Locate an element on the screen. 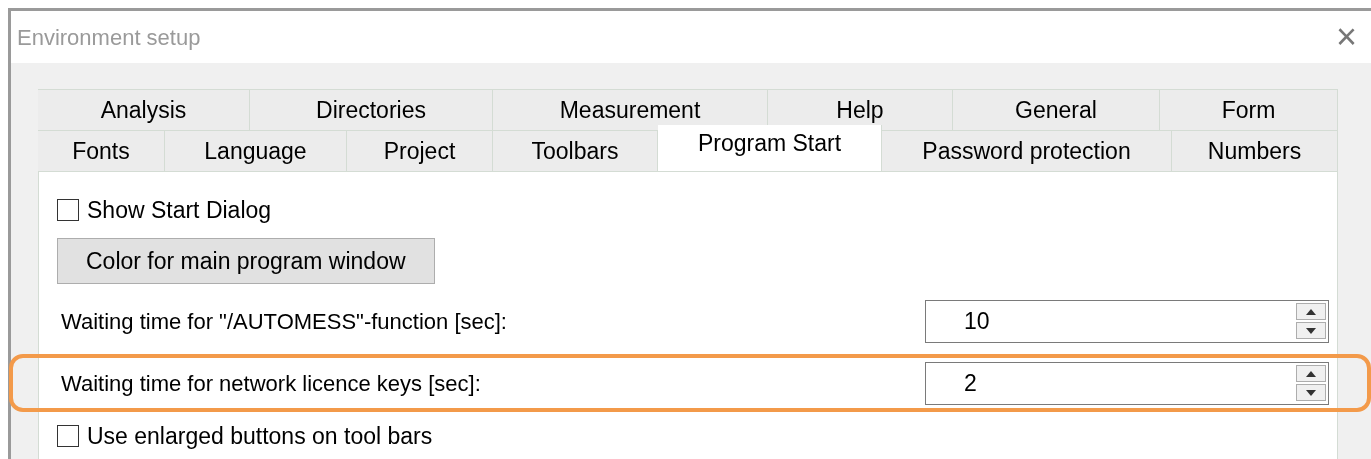 Image resolution: width=1371 pixels, height=459 pixels. field-label: Waiting time for network licence keys [sec]: is located at coordinates (271, 383).